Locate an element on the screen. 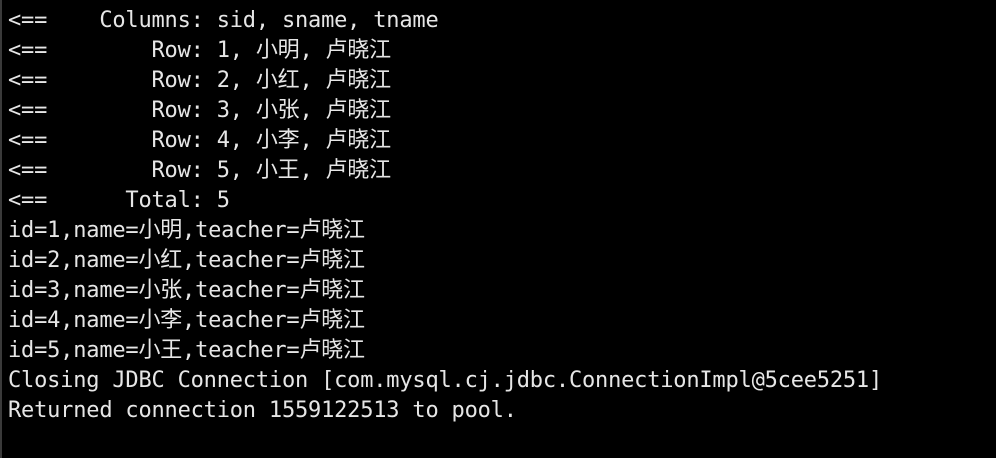 Image resolution: width=996 pixels, height=458 pixels. console-line-record-5: id=5,name=小王,teacher=卢晓江 is located at coordinates (186, 350).